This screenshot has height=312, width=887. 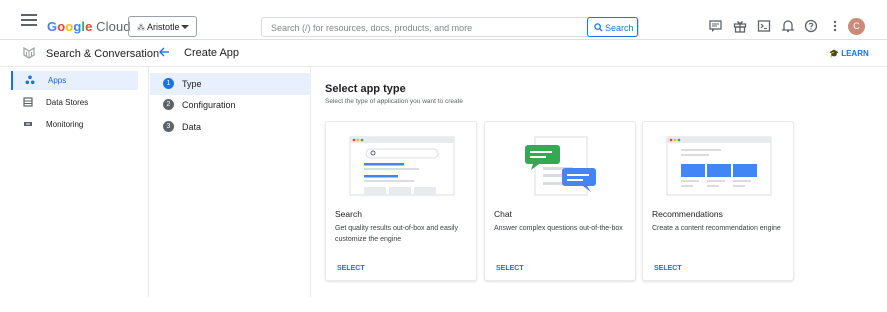 What do you see at coordinates (29, 52) in the screenshot?
I see `search-conversation-product-icon` at bounding box center [29, 52].